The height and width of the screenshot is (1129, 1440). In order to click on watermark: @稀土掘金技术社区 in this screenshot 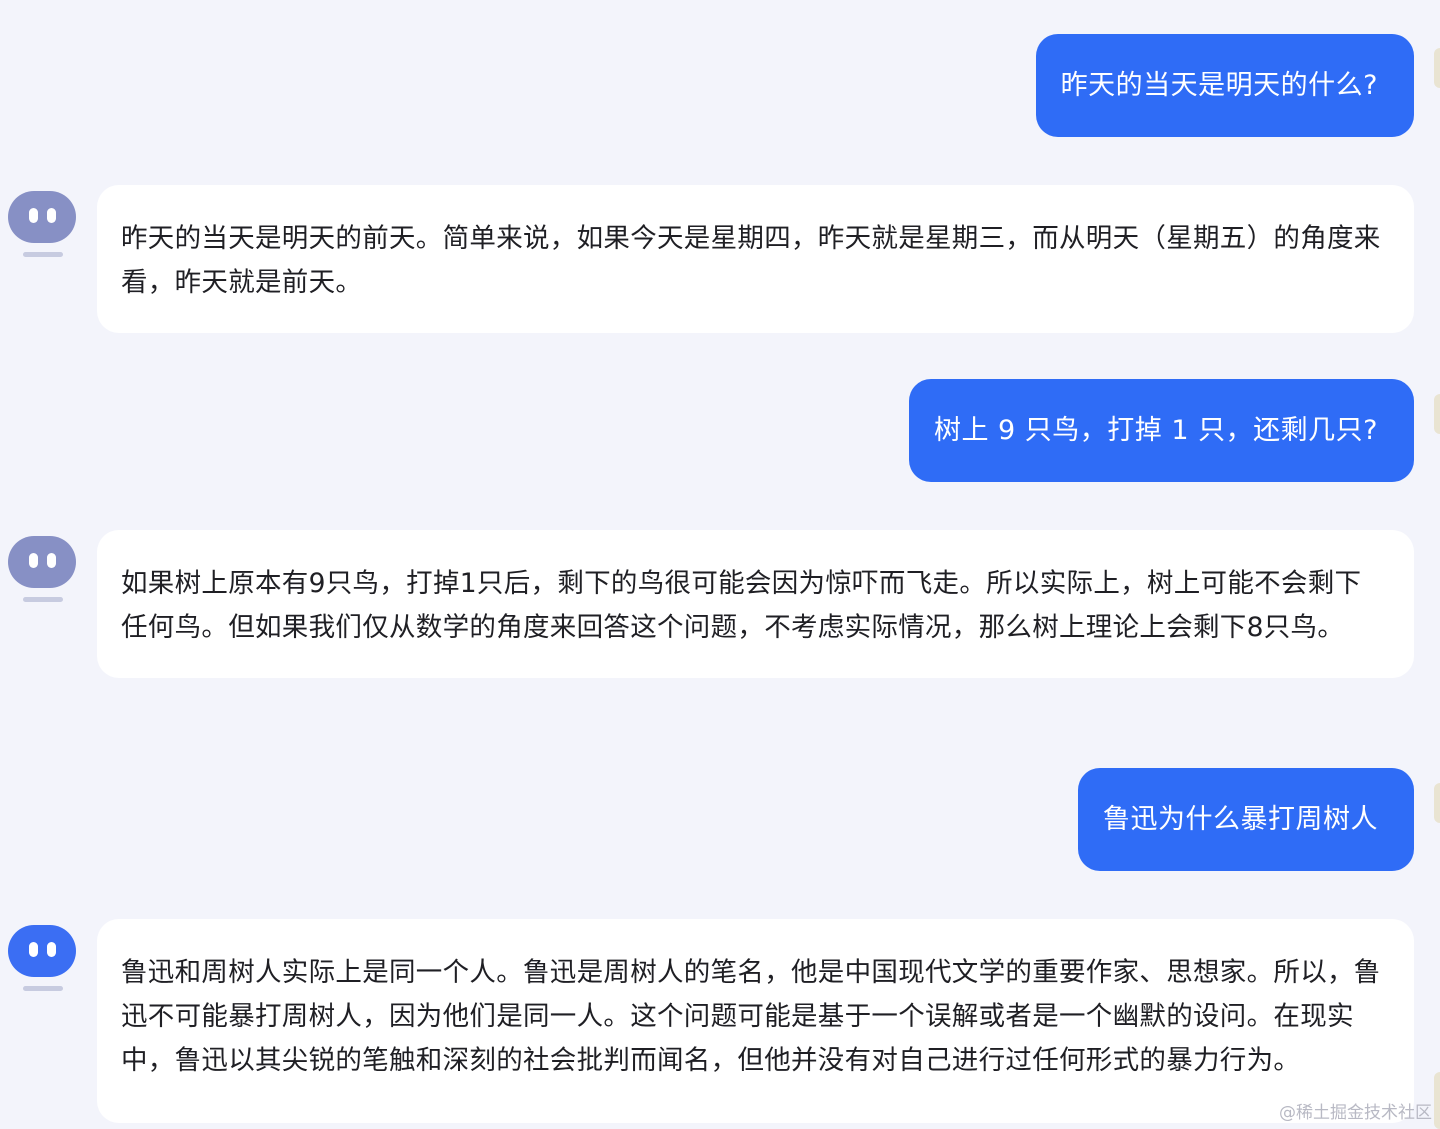, I will do `click(1355, 1113)`.